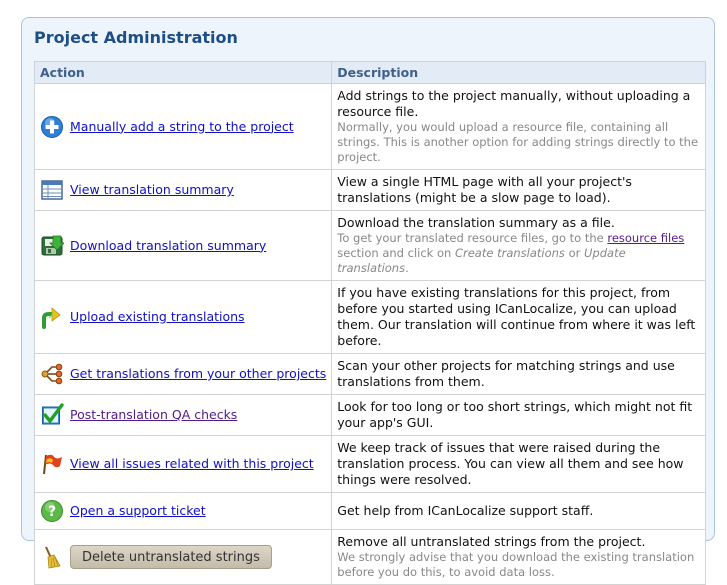 This screenshot has height=585, width=727. What do you see at coordinates (645, 238) in the screenshot?
I see `resource-files-link: resource files` at bounding box center [645, 238].